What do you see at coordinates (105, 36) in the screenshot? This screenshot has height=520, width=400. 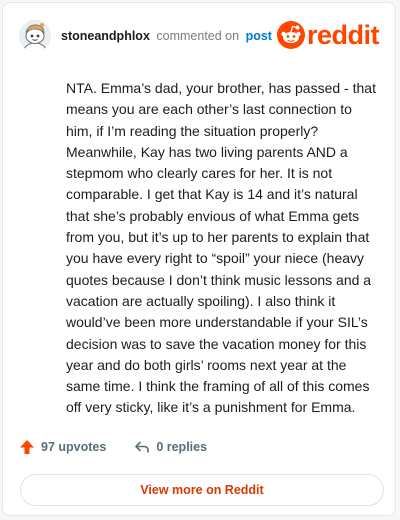 I see `username-link: stoneandphlox` at bounding box center [105, 36].